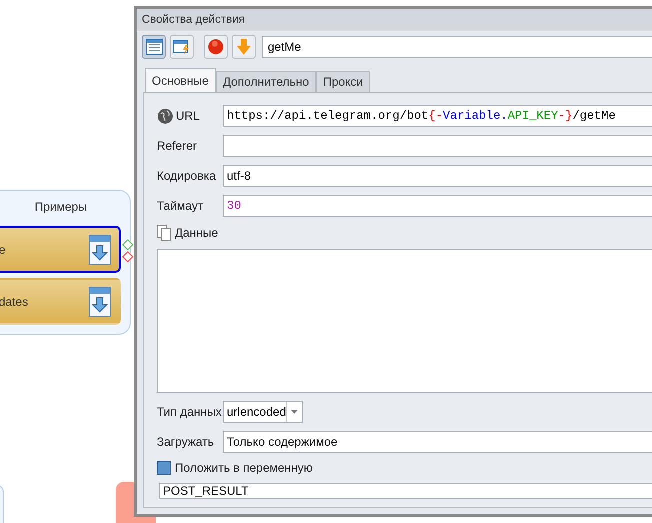 This screenshot has width=652, height=523. I want to click on load-label: Загружать, so click(186, 442).